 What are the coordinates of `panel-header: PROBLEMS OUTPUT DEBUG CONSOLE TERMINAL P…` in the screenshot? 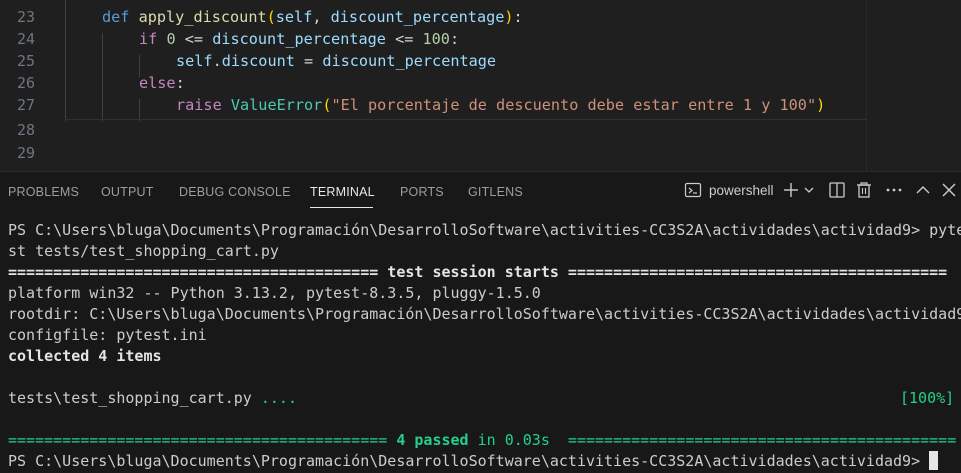 It's located at (480, 191).